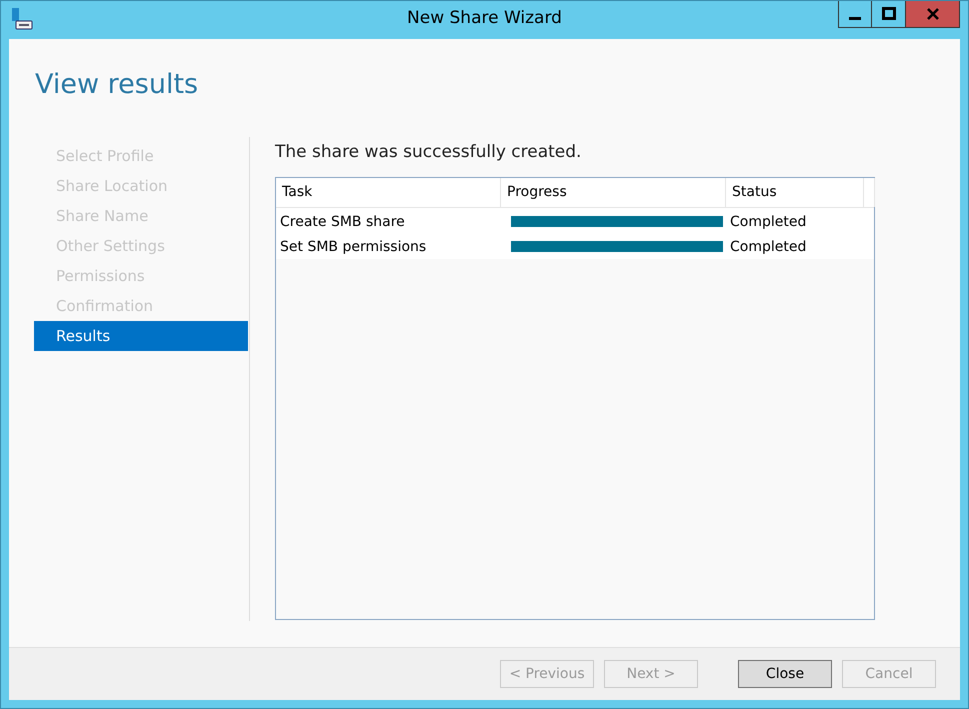  I want to click on server-share-icon, so click(22, 19).